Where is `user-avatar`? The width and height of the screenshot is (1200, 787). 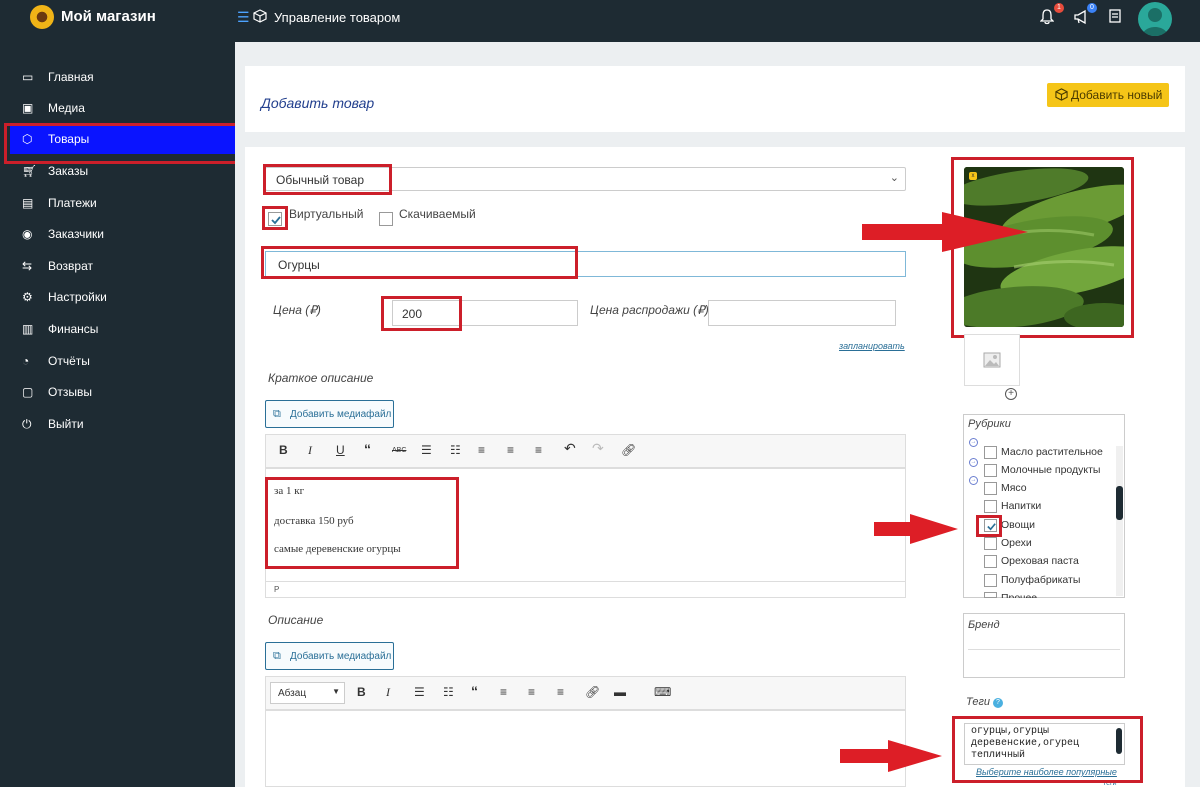 user-avatar is located at coordinates (1155, 19).